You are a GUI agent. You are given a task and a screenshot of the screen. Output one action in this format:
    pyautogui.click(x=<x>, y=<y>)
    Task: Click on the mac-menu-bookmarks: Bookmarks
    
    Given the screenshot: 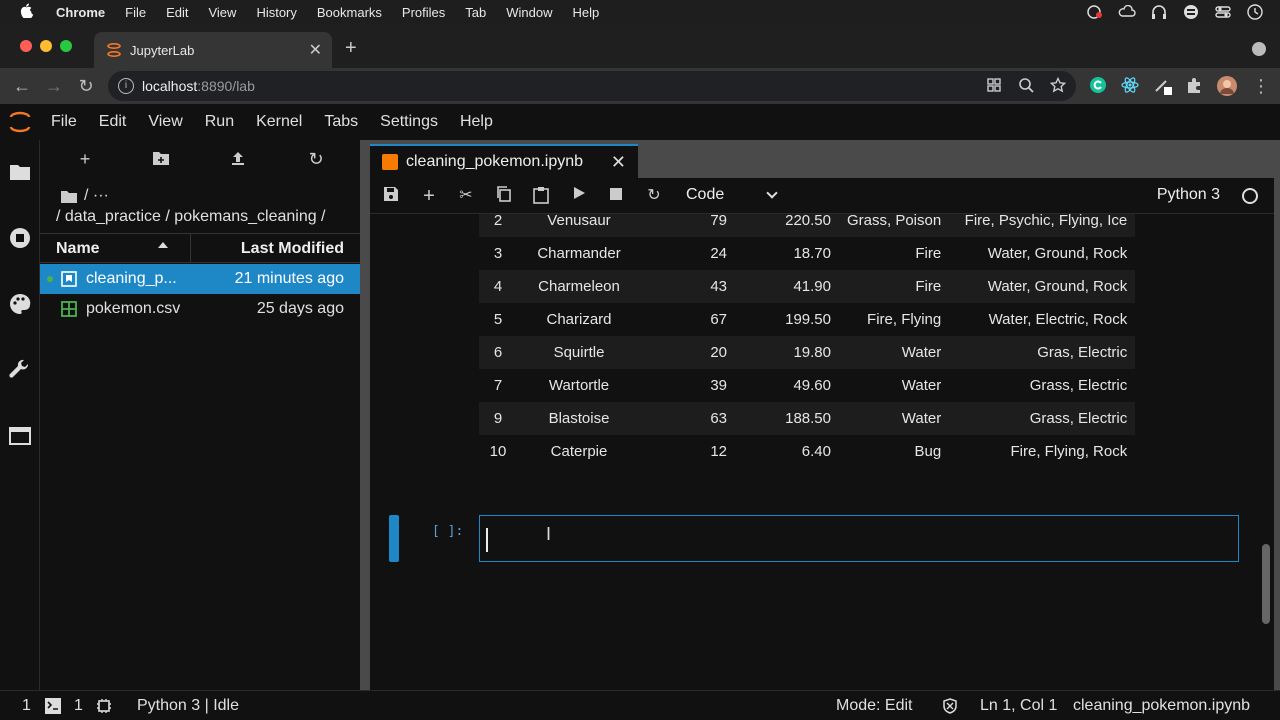 What is the action you would take?
    pyautogui.click(x=349, y=12)
    